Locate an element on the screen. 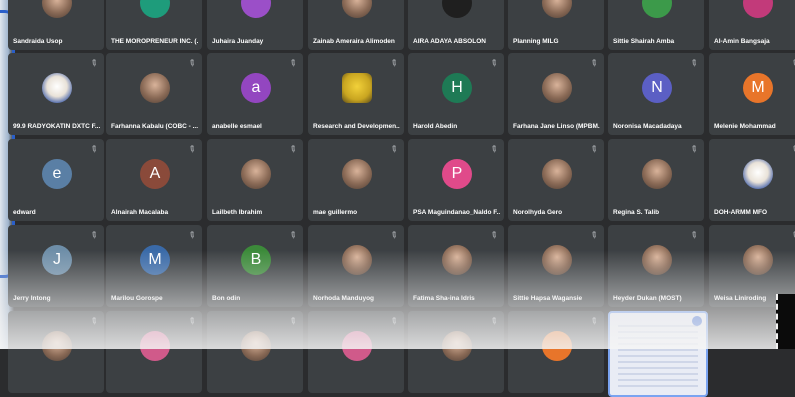 This screenshot has height=397, width=795. participant-tile: ✎ J Jerry Intong is located at coordinates (56, 266).